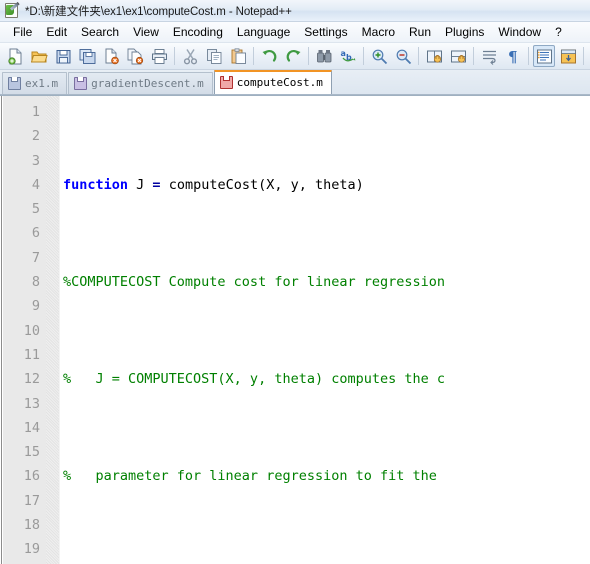  I want to click on line-number: 15, so click(31, 452).